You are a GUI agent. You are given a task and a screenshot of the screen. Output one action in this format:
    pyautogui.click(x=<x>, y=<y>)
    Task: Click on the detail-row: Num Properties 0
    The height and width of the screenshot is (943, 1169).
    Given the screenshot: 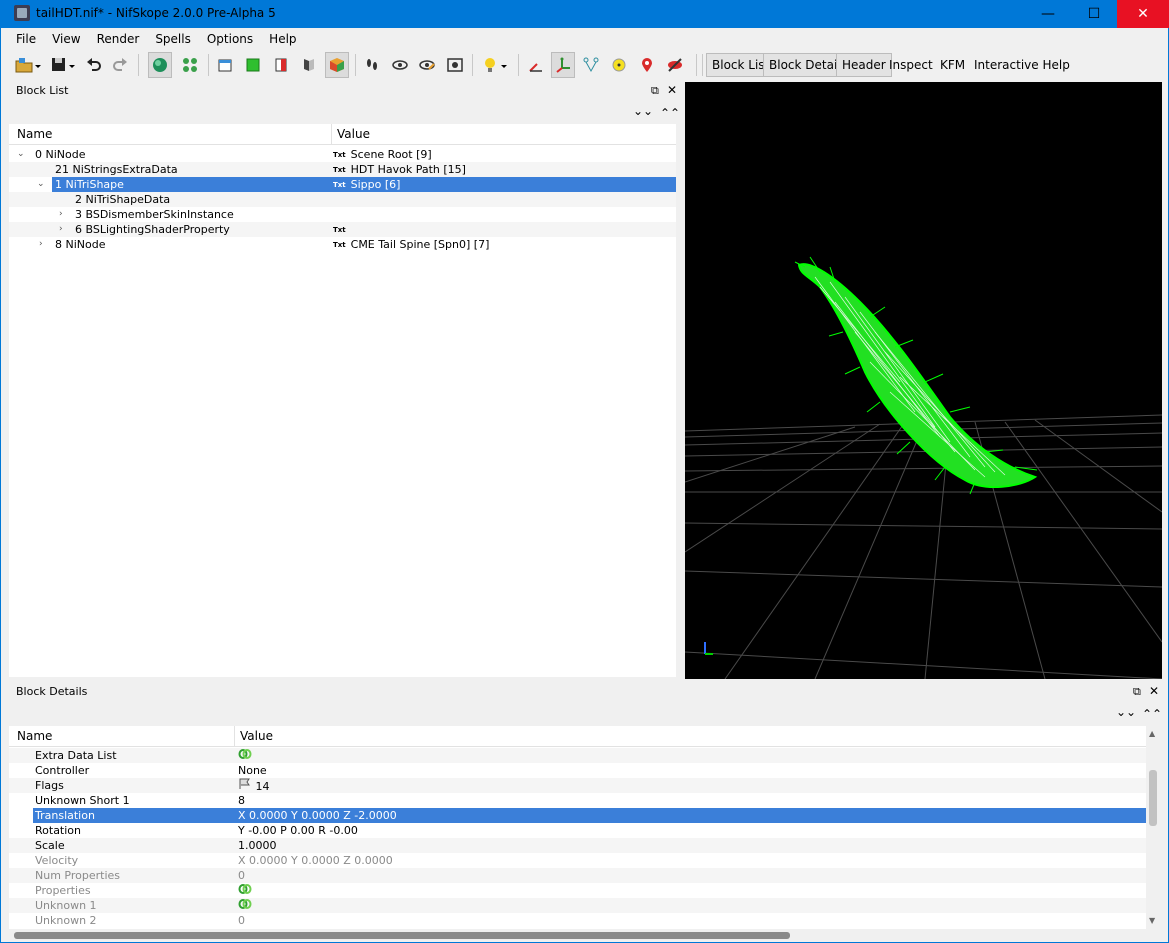 What is the action you would take?
    pyautogui.click(x=577, y=875)
    